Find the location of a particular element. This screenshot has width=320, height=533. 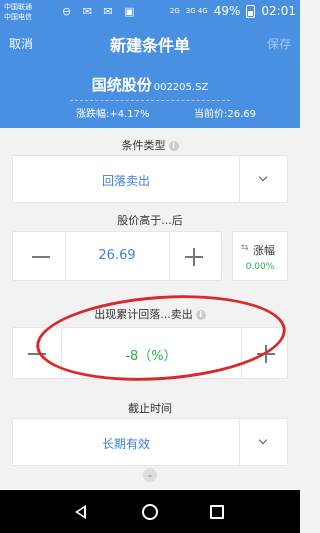

stock-code: 002205.SZ is located at coordinates (181, 87).